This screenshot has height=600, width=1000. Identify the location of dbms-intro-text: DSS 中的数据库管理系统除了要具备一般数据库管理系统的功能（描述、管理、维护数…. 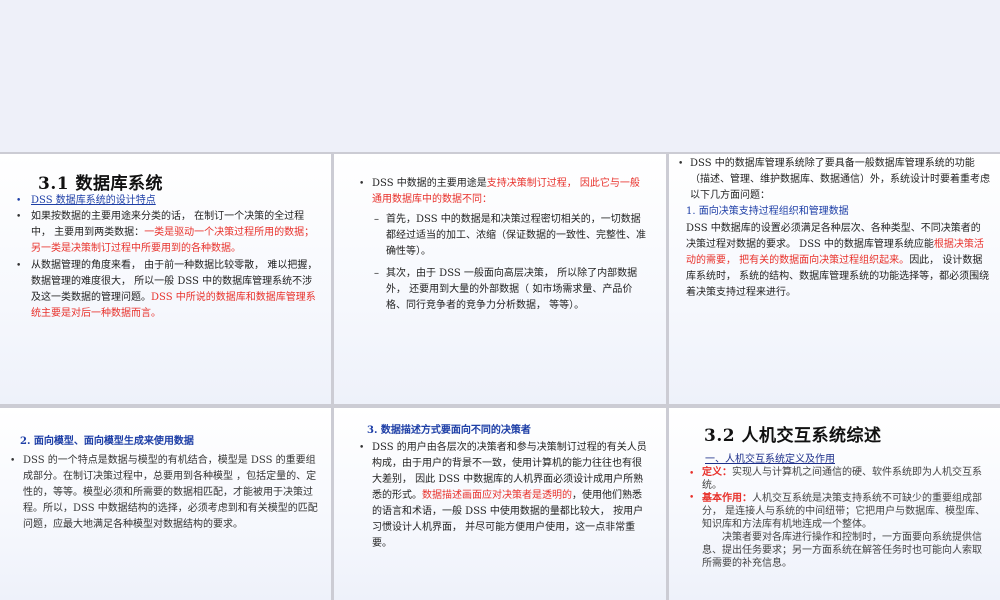
(840, 179).